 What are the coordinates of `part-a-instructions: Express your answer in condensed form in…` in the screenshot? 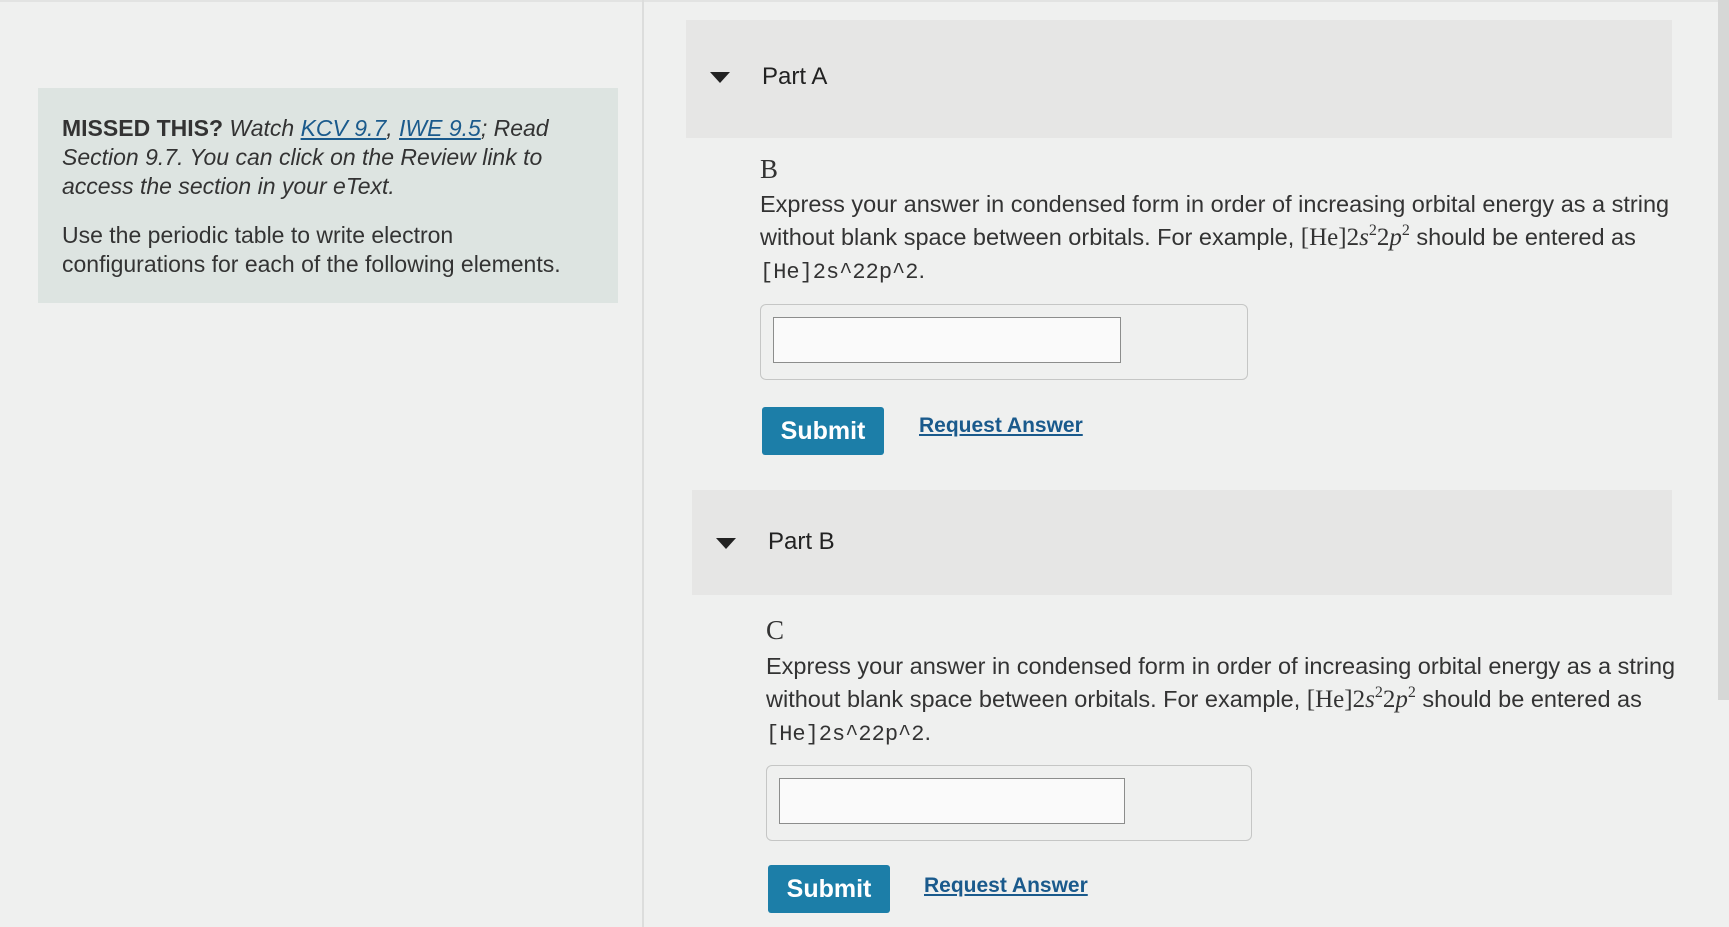 It's located at (1225, 238).